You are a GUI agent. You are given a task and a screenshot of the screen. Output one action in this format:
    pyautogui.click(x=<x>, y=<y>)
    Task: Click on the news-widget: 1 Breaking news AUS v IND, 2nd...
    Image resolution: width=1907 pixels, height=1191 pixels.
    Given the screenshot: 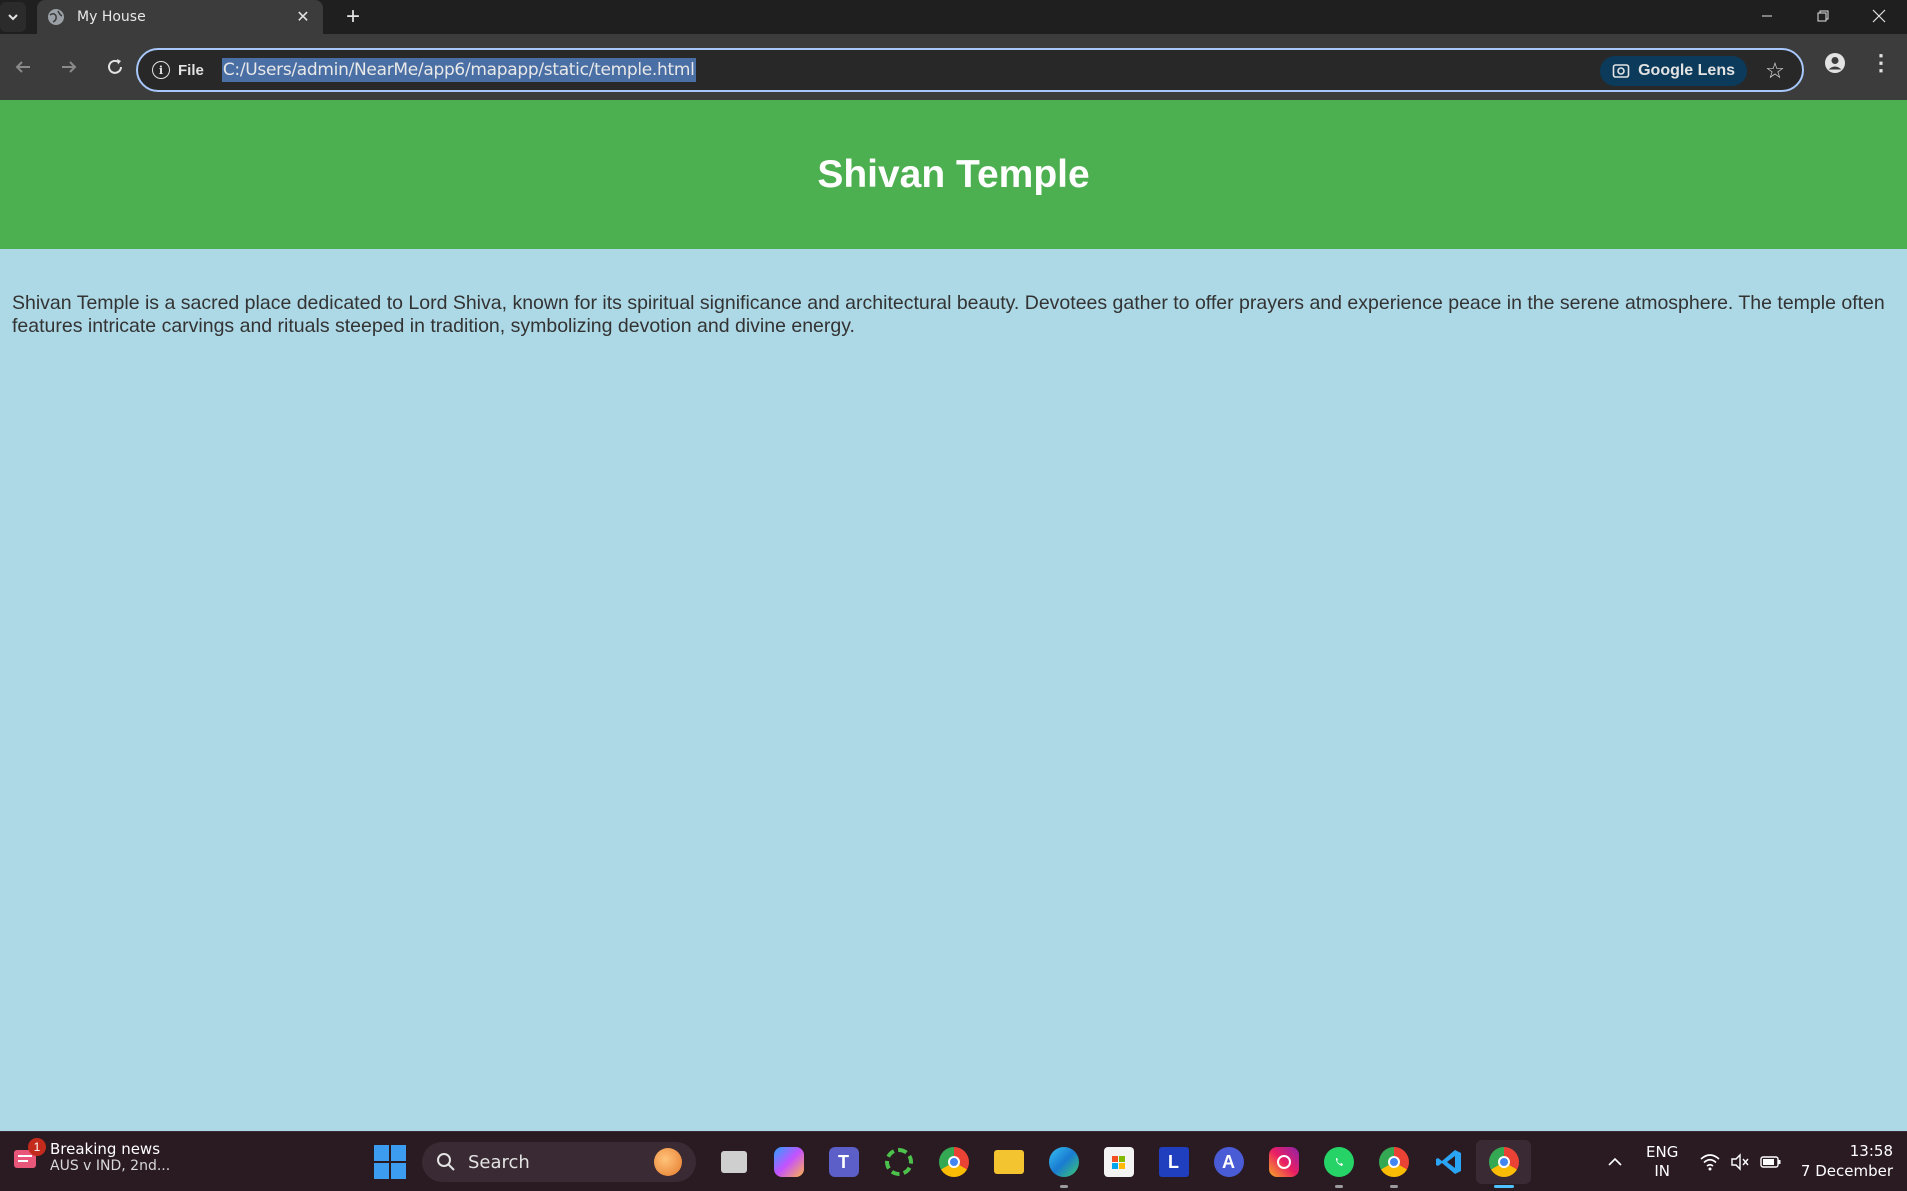 What is the action you would take?
    pyautogui.click(x=90, y=1156)
    